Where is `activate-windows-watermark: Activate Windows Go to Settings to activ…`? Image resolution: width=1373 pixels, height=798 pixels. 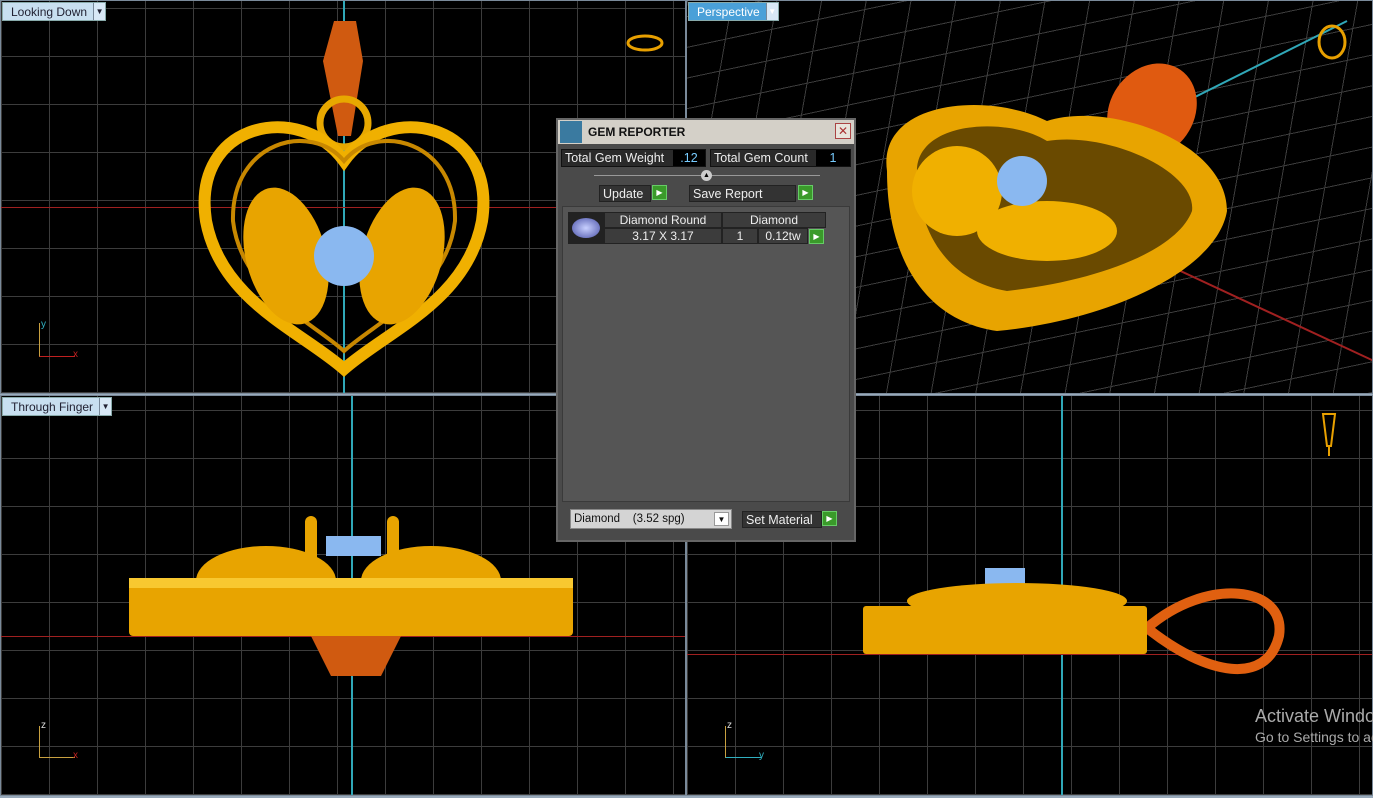 activate-windows-watermark: Activate Windows Go to Settings to activ… is located at coordinates (1314, 725).